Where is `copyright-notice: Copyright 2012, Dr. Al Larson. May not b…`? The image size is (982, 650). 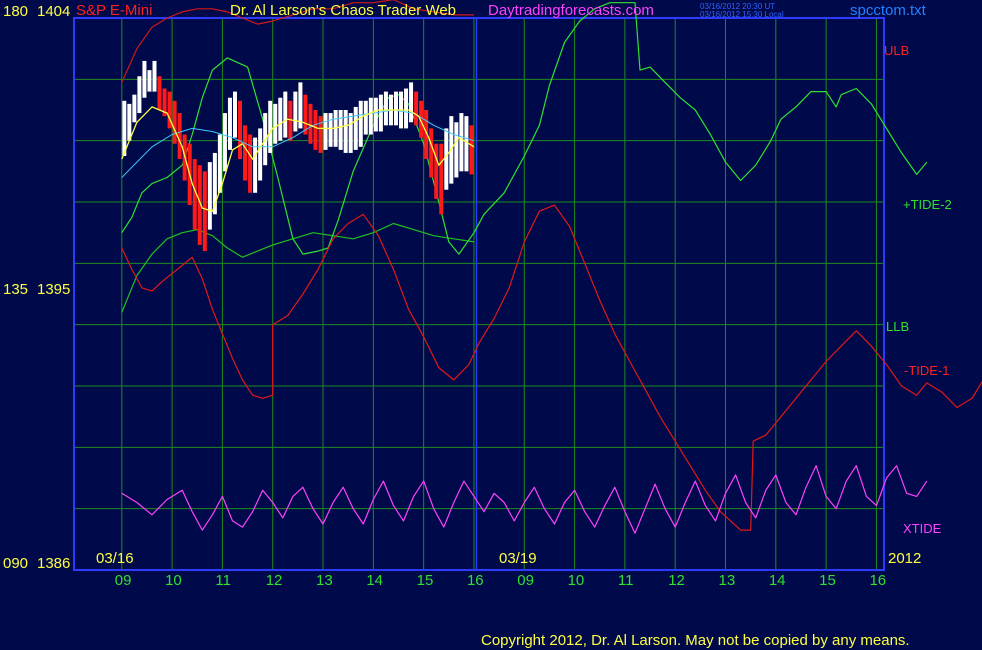 copyright-notice: Copyright 2012, Dr. Al Larson. May not b… is located at coordinates (695, 640).